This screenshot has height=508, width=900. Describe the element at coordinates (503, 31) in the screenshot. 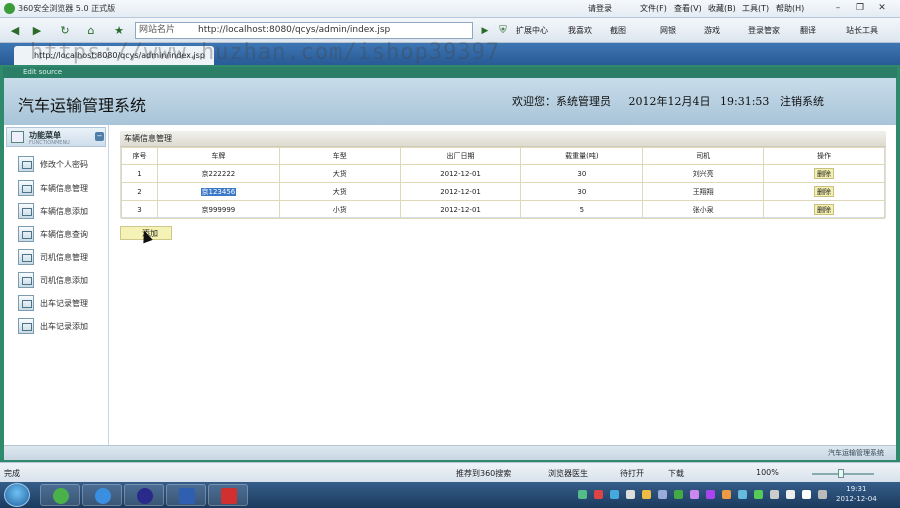

I see `shield-icon: ⛨` at that location.